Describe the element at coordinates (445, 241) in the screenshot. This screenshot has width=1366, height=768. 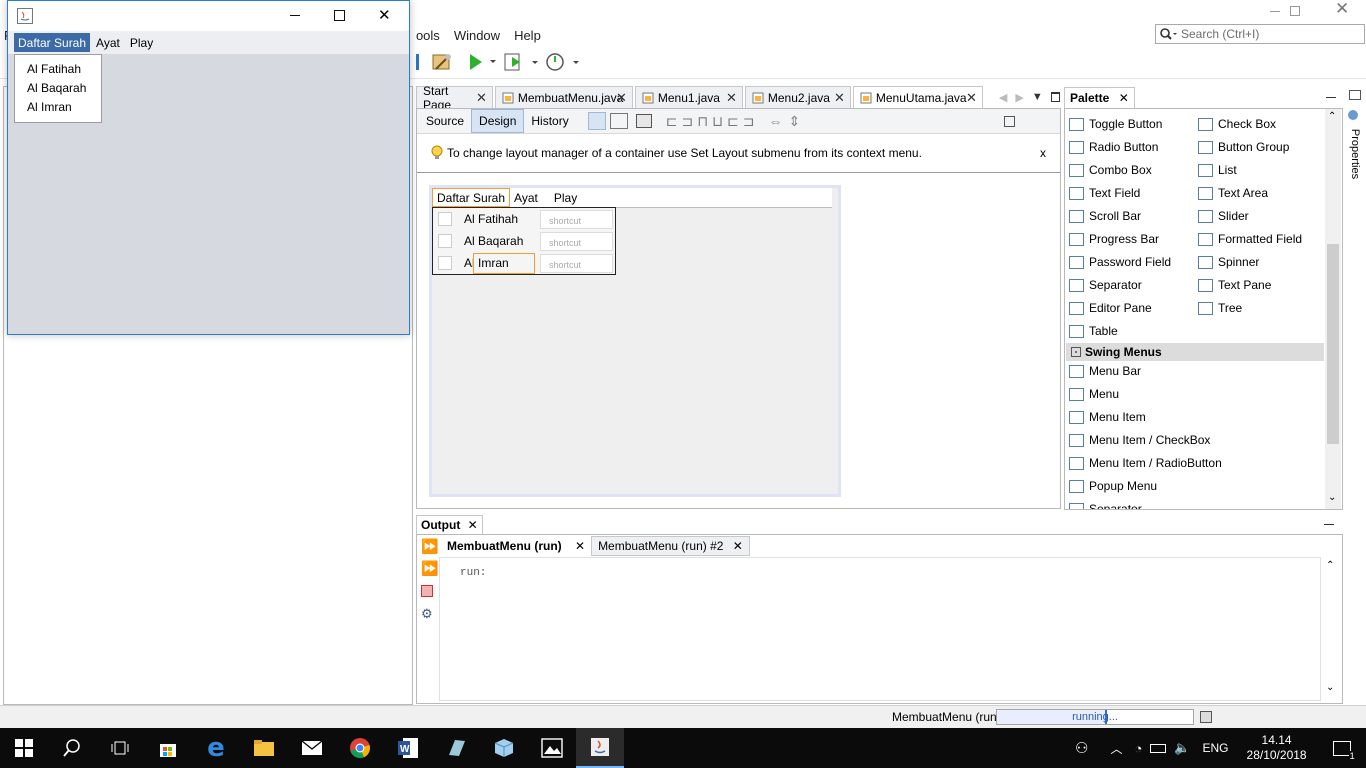
I see `form-item-checkbox` at that location.